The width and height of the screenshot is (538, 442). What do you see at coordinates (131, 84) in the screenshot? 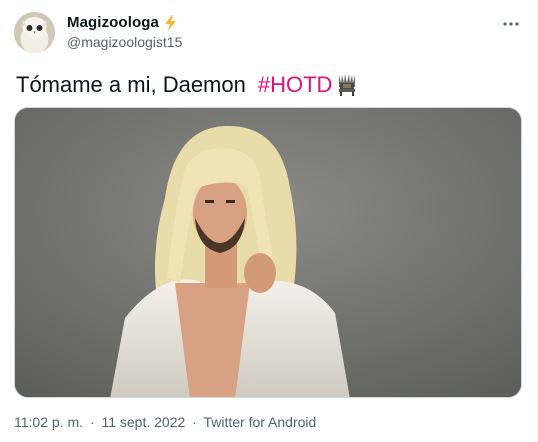
I see `tweet-body: Tómame a mi, Daemon` at bounding box center [131, 84].